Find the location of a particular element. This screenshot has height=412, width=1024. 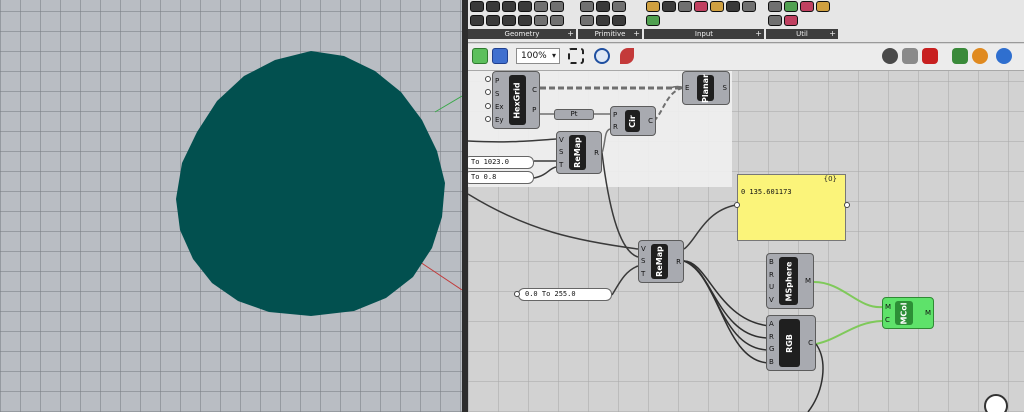

ribbon-group-label: Input + is located at coordinates (704, 34).